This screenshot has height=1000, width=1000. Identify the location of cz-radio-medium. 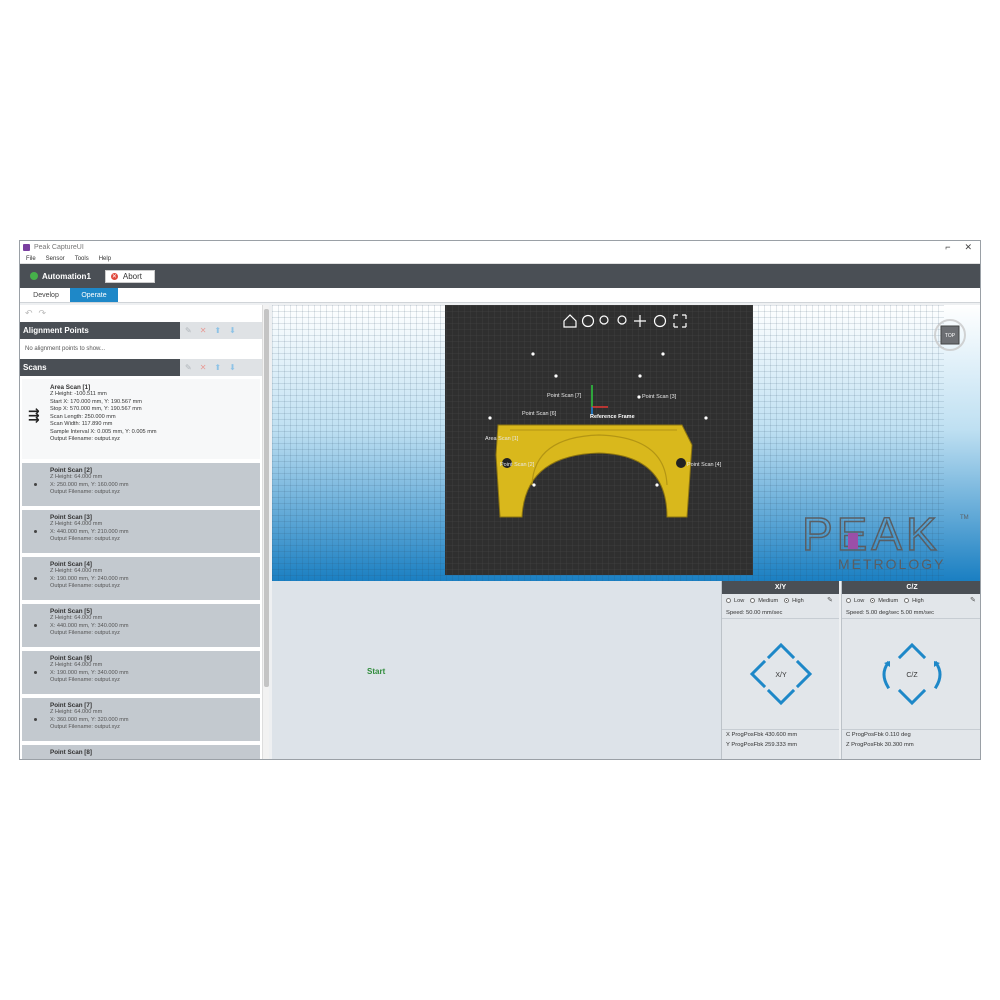
(873, 600).